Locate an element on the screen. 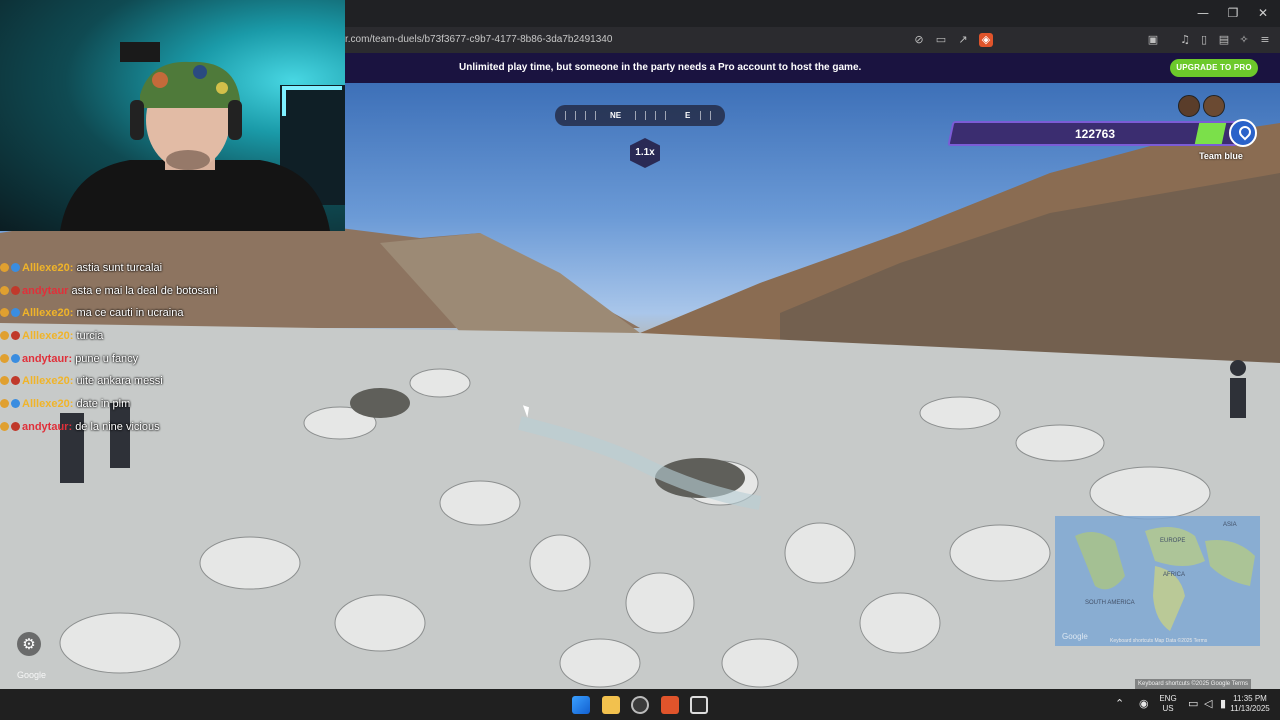 The image size is (1280, 720). battery-icon: ▮ is located at coordinates (1223, 704).